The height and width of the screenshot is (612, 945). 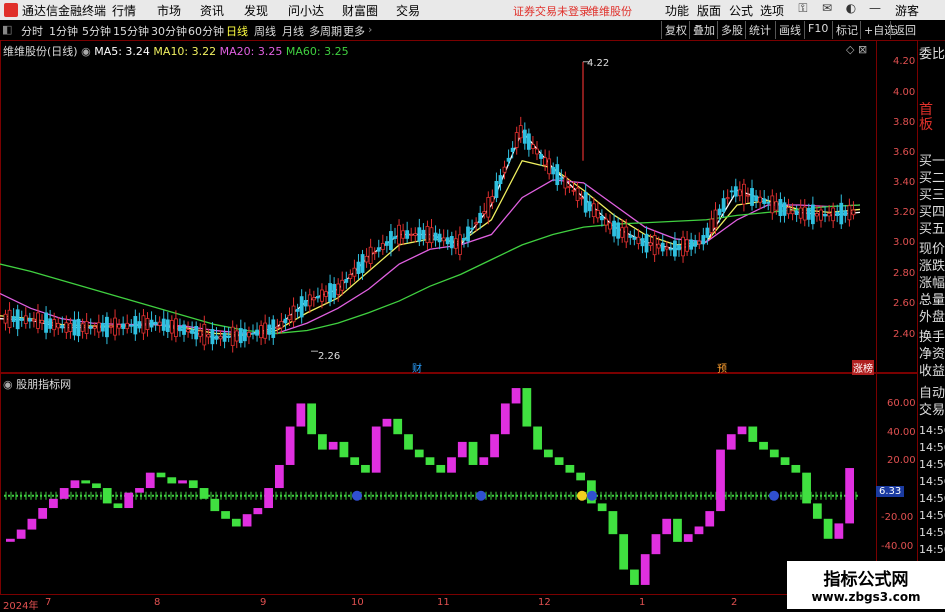 What do you see at coordinates (803, 10) in the screenshot?
I see `lock-icon: ⚿` at bounding box center [803, 10].